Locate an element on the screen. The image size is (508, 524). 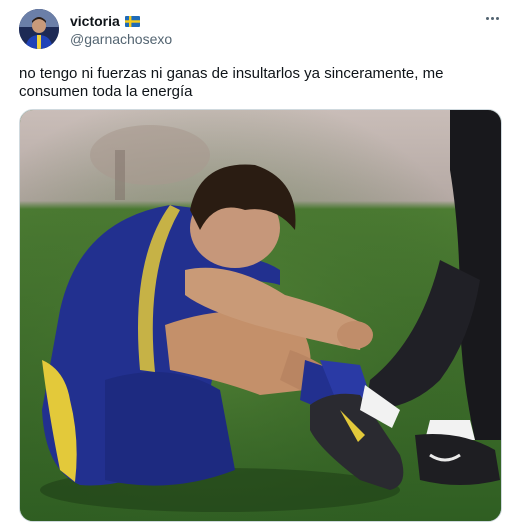
avatar-image is located at coordinates (39, 29).